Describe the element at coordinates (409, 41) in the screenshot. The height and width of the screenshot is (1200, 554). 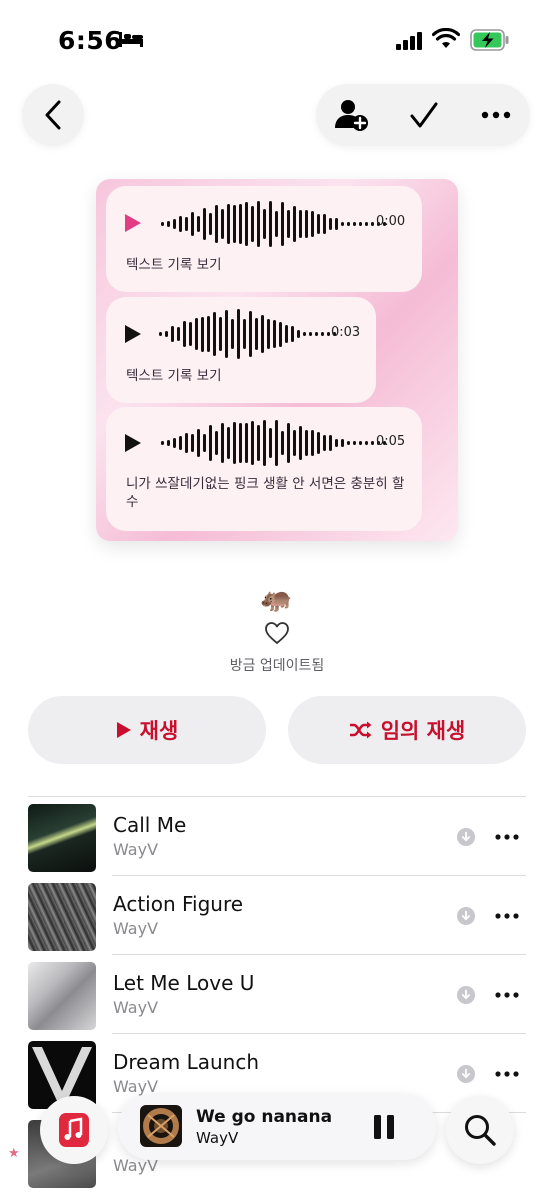
I see `cellular-signal-icon` at that location.